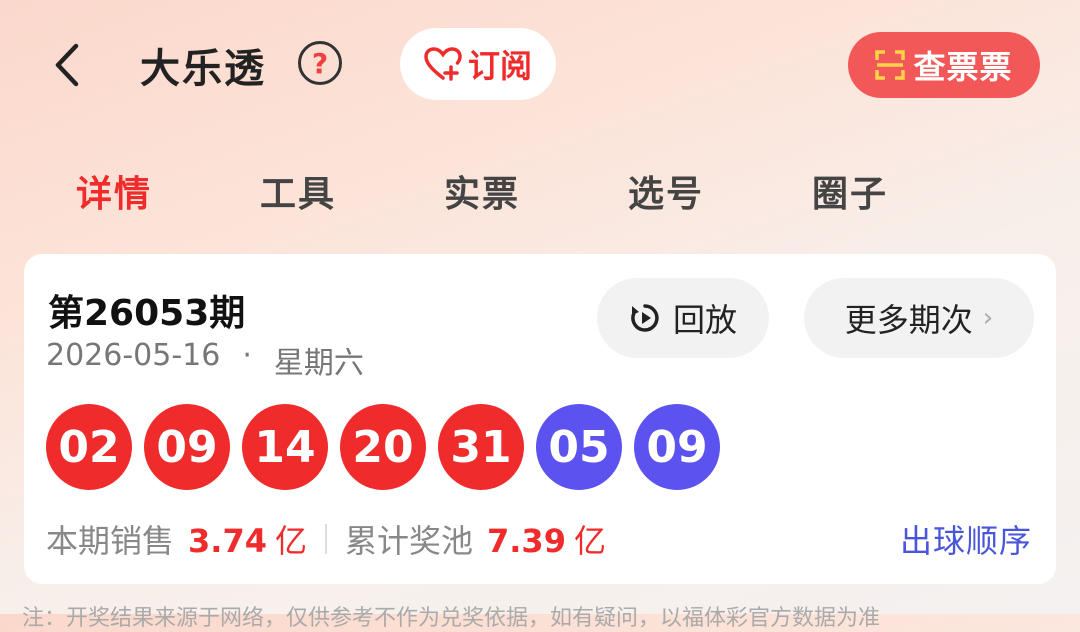 The height and width of the screenshot is (632, 1080). What do you see at coordinates (499, 66) in the screenshot?
I see `subscribe-label: 订阅` at bounding box center [499, 66].